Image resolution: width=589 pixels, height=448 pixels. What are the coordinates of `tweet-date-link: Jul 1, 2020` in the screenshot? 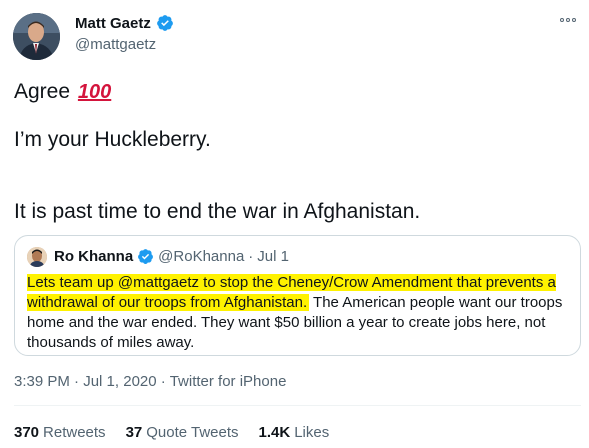 It's located at (119, 381).